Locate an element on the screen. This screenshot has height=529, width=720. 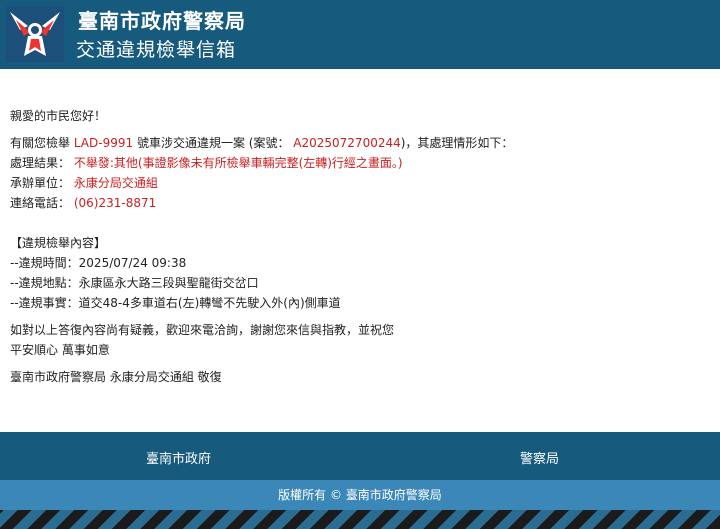
closing-line-2: 平安順心 萬事如意 is located at coordinates (60, 350).